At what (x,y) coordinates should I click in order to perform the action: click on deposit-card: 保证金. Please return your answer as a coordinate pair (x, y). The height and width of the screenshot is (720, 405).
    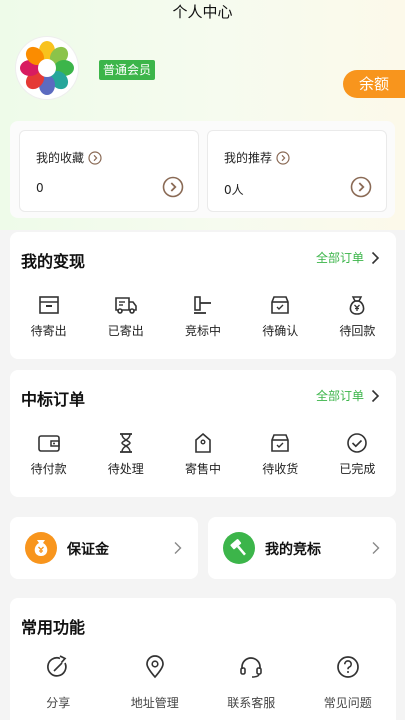
    Looking at the image, I should click on (104, 548).